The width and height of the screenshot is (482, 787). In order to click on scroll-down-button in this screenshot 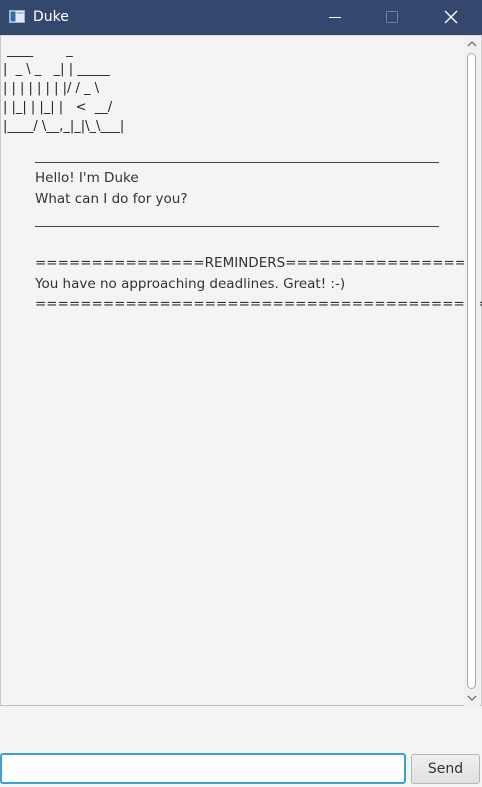, I will do `click(472, 698)`.